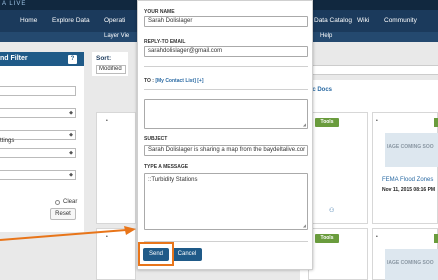 Image resolution: width=438 pixels, height=280 pixels. What do you see at coordinates (338, 254) in the screenshot?
I see `result-card: Tools` at bounding box center [338, 254].